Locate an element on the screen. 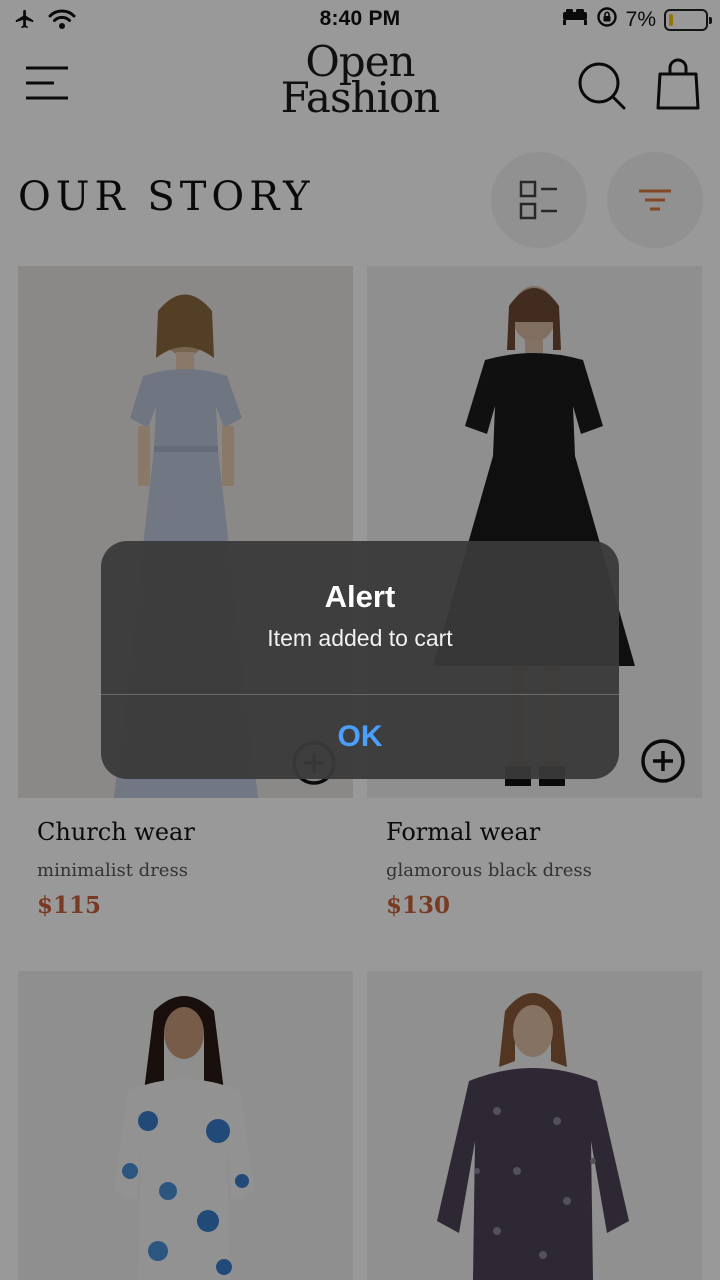  alert-title: Alert is located at coordinates (360, 596).